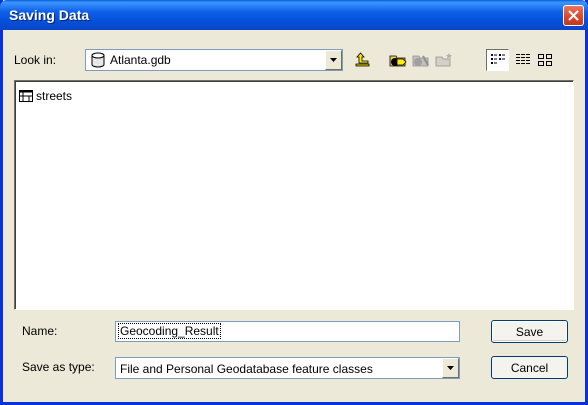  What do you see at coordinates (287, 331) in the screenshot?
I see `name-field: Geocoding_Result` at bounding box center [287, 331].